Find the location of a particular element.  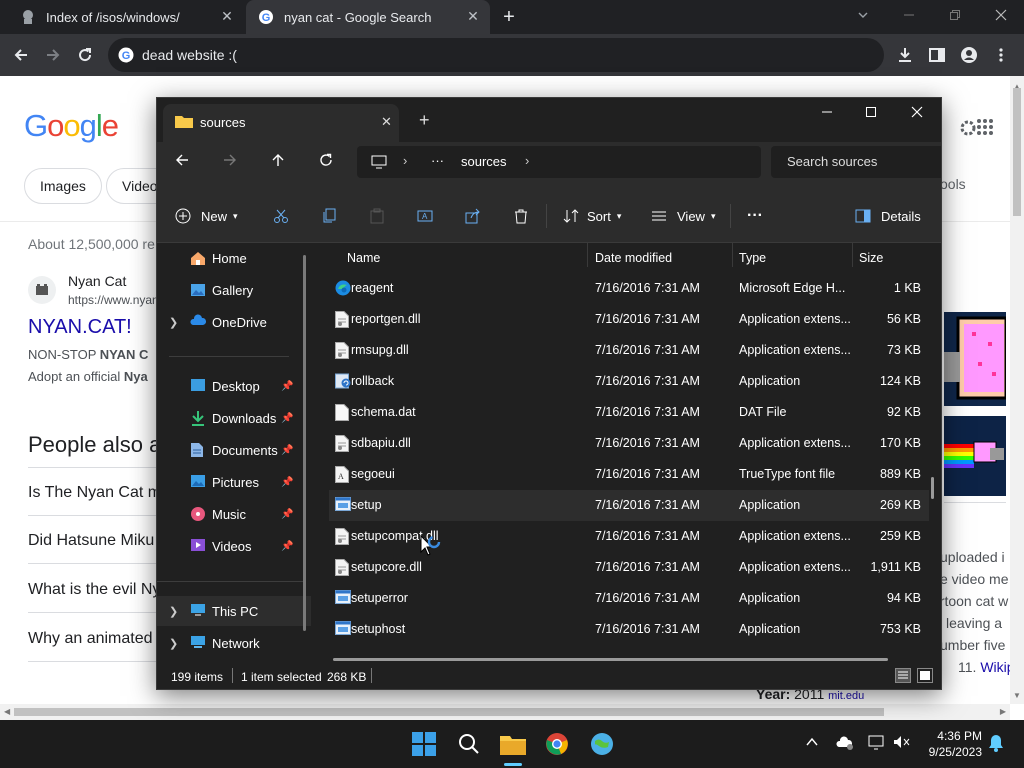

start-windows-icon is located at coordinates (424, 744).